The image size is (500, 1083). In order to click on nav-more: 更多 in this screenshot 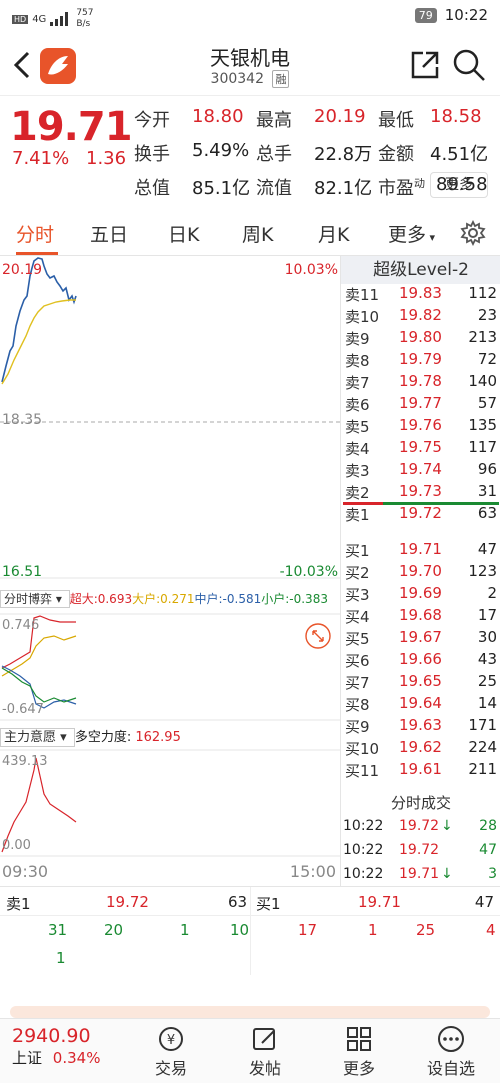, I will do `click(359, 1052)`.